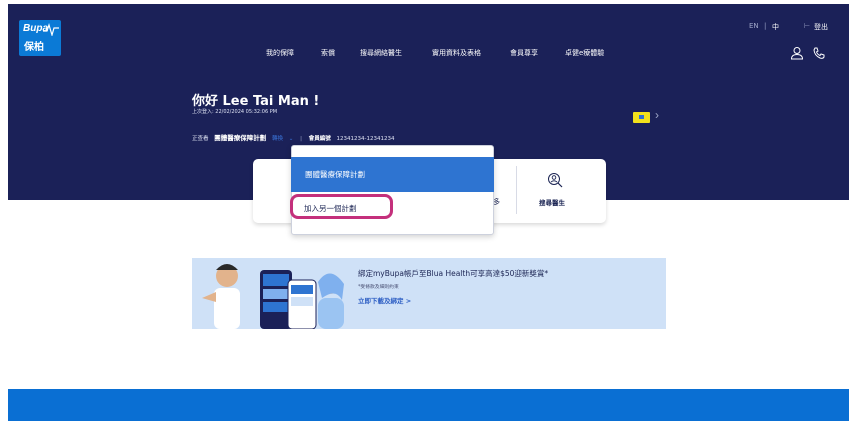 The width and height of the screenshot is (857, 421). Describe the element at coordinates (200, 139) in the screenshot. I see `viewing-label: 正查看` at that location.